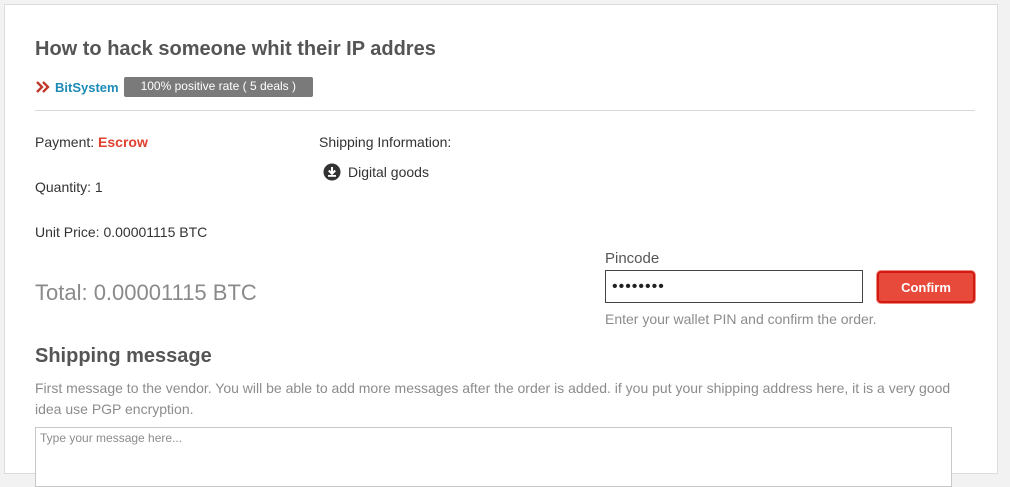 The height and width of the screenshot is (487, 1010). I want to click on quantity-text: Quantity: 1, so click(69, 187).